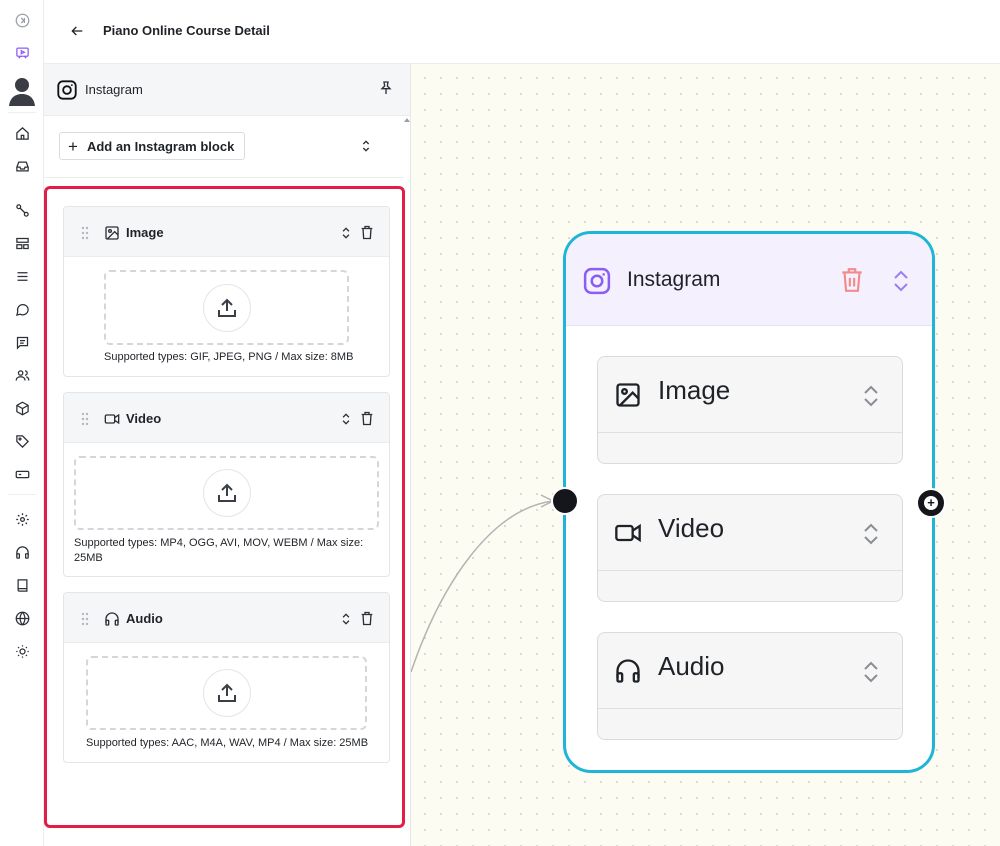  I want to click on node-item-label: Audio, so click(691, 666).